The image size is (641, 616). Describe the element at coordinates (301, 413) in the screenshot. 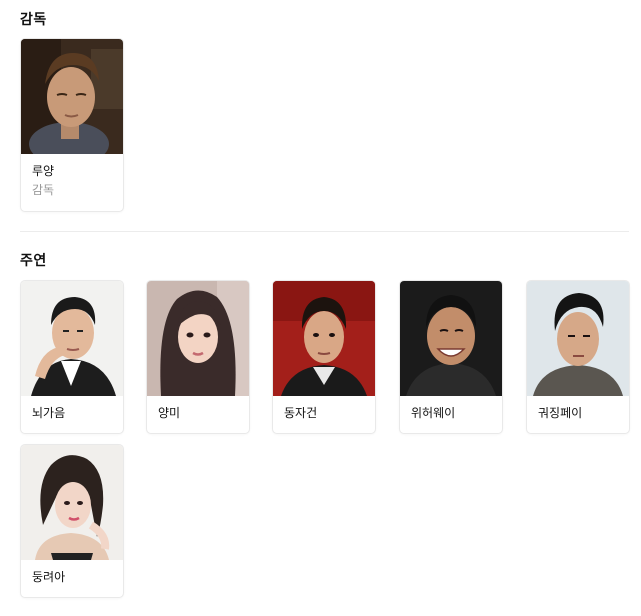

I see `person-name: 동자건` at that location.